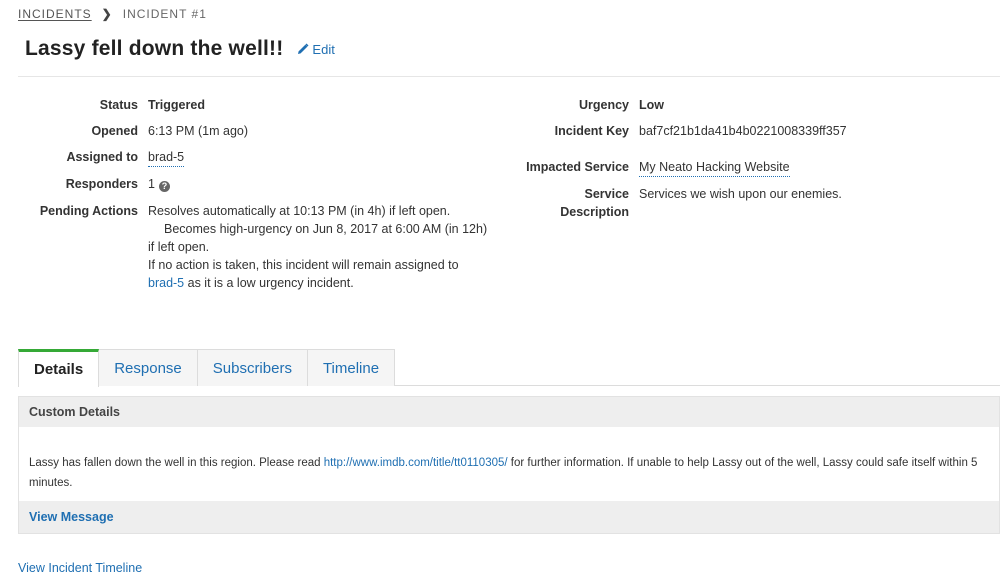  I want to click on edit-label: Edit, so click(323, 49).